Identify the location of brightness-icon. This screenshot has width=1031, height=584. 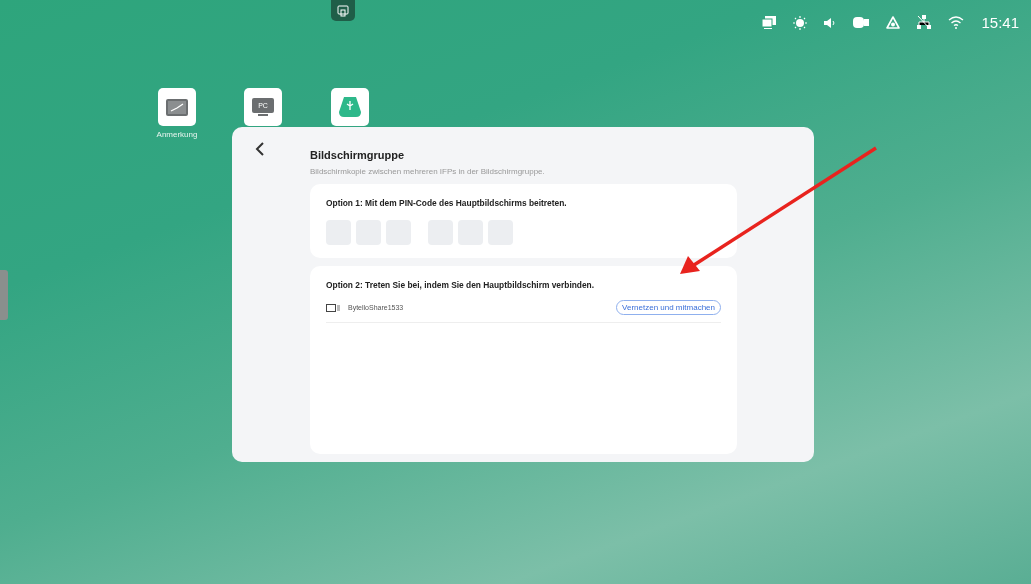
(800, 22).